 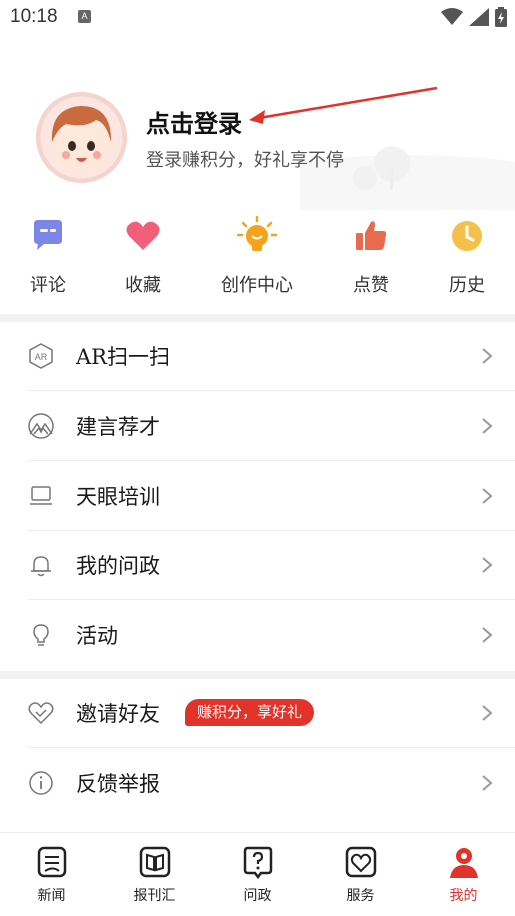 I want to click on quick-item-creation-center: 创作中心, so click(x=257, y=253).